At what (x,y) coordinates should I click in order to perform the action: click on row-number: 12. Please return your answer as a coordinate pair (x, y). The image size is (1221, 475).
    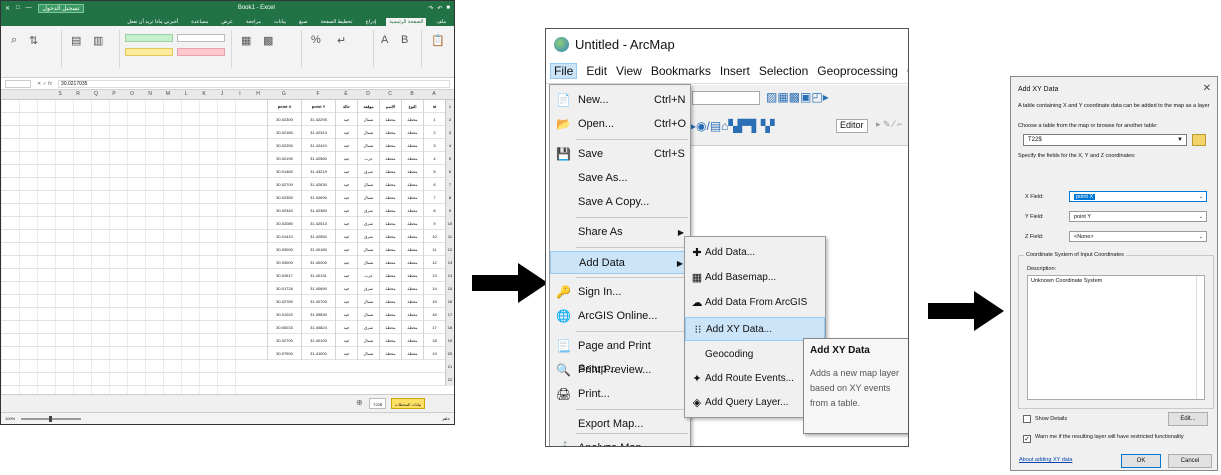
    Looking at the image, I should click on (449, 249).